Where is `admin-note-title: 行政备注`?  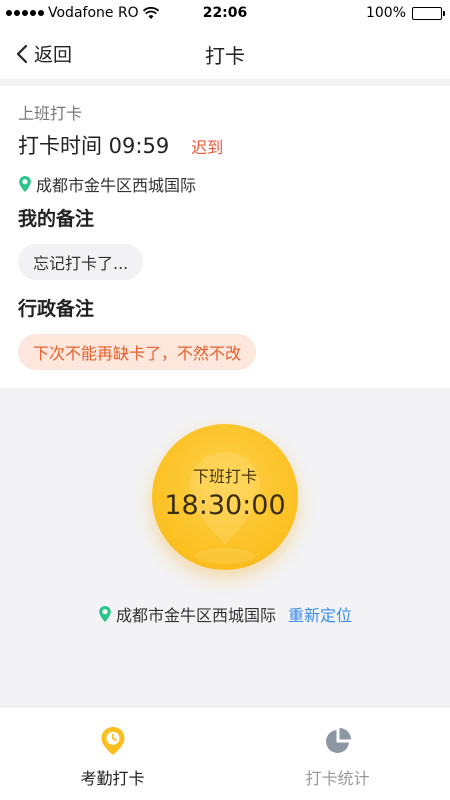 admin-note-title: 行政备注 is located at coordinates (56, 309).